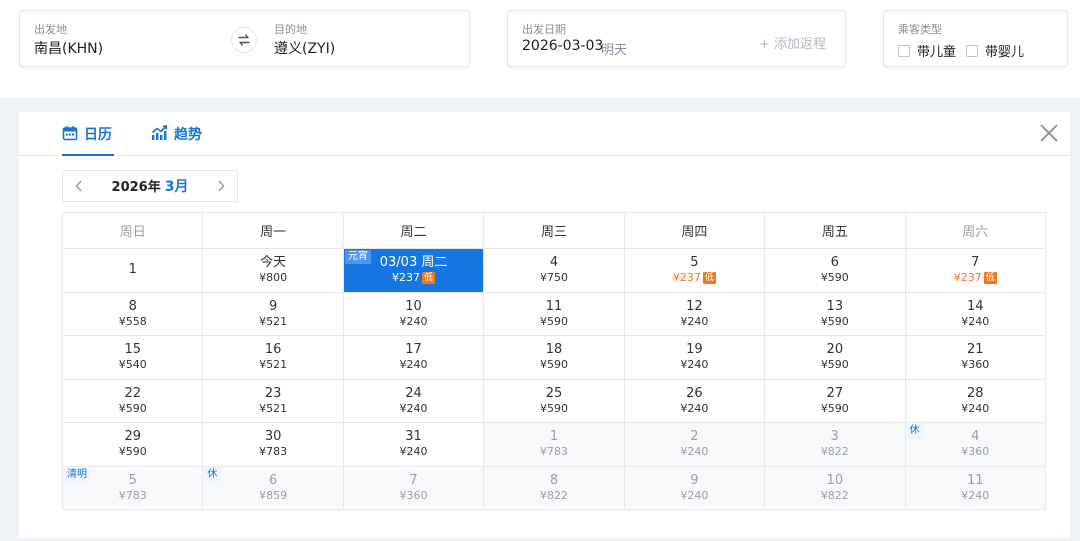 The height and width of the screenshot is (541, 1080). I want to click on calendar-day-cell: 5 ¥237 低, so click(695, 271).